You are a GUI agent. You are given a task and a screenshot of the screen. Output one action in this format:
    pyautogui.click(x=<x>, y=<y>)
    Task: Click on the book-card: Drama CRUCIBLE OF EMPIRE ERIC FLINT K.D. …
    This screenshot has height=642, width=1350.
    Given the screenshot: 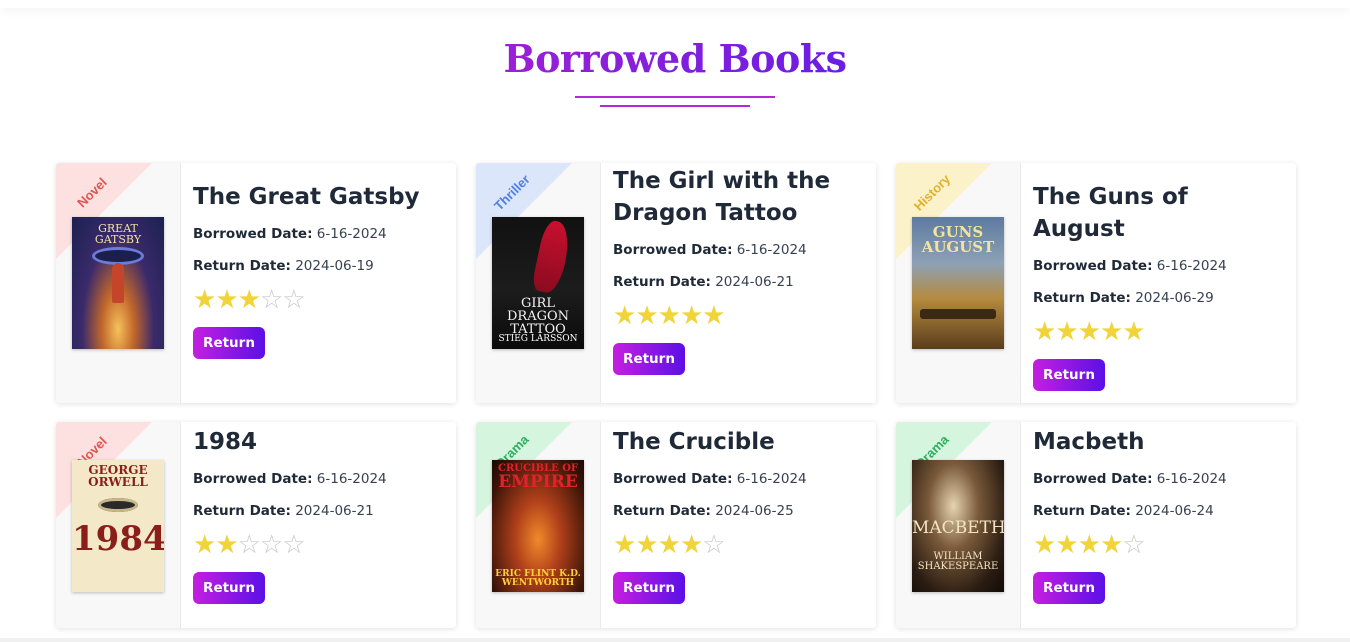 What is the action you would take?
    pyautogui.click(x=676, y=525)
    